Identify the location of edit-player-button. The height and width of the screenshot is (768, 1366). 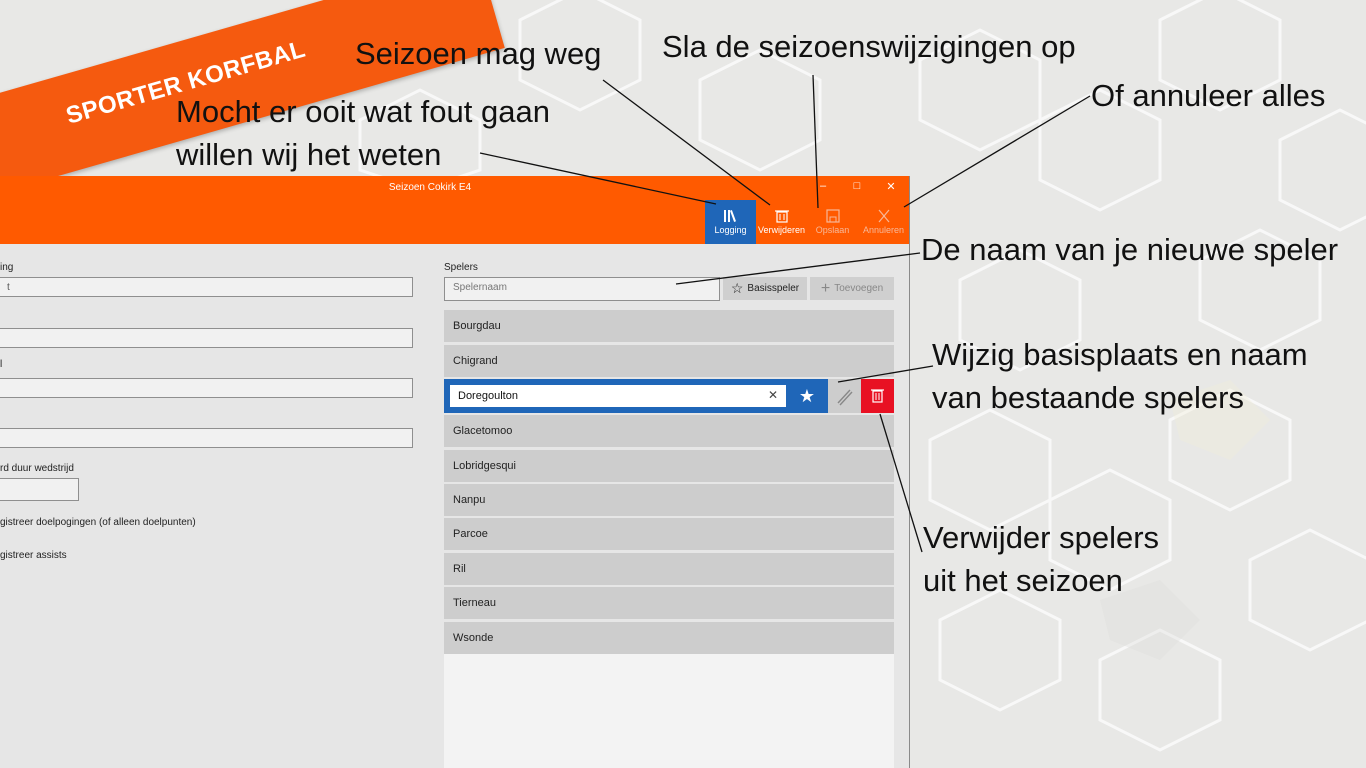
(844, 396).